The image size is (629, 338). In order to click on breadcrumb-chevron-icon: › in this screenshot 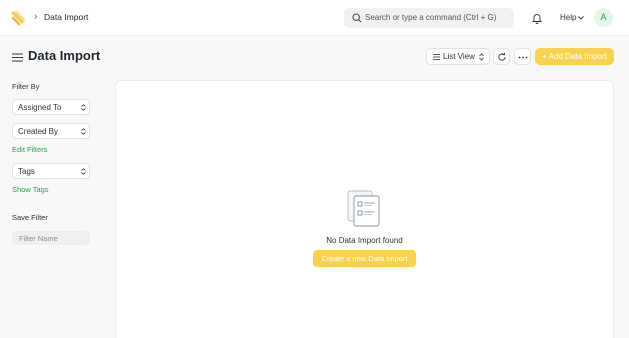, I will do `click(36, 16)`.